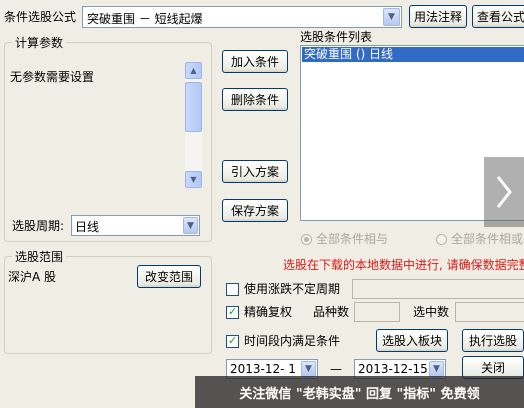 This screenshot has width=524, height=408. What do you see at coordinates (242, 17) in the screenshot?
I see `formula-select: 突破重围 － 短线起爆 ▼` at bounding box center [242, 17].